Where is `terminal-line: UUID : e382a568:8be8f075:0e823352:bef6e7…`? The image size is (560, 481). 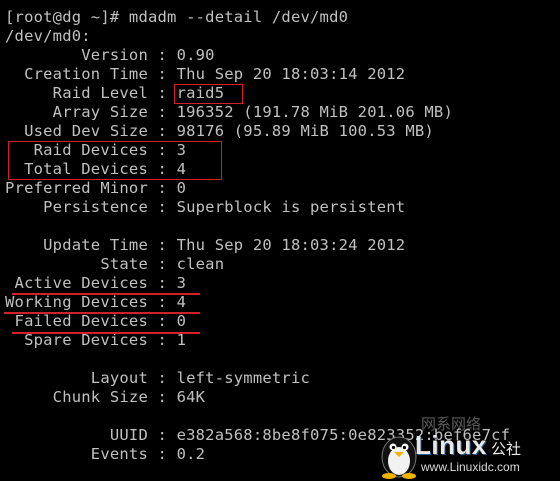 terminal-line: UUID : e382a568:8be8f075:0e823352:bef6e7… is located at coordinates (258, 435).